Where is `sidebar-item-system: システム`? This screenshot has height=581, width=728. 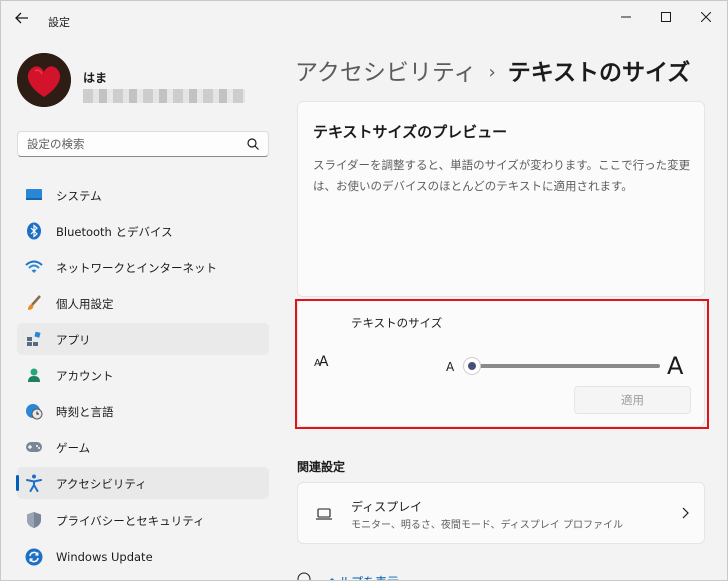
sidebar-item-system: システム is located at coordinates (143, 195).